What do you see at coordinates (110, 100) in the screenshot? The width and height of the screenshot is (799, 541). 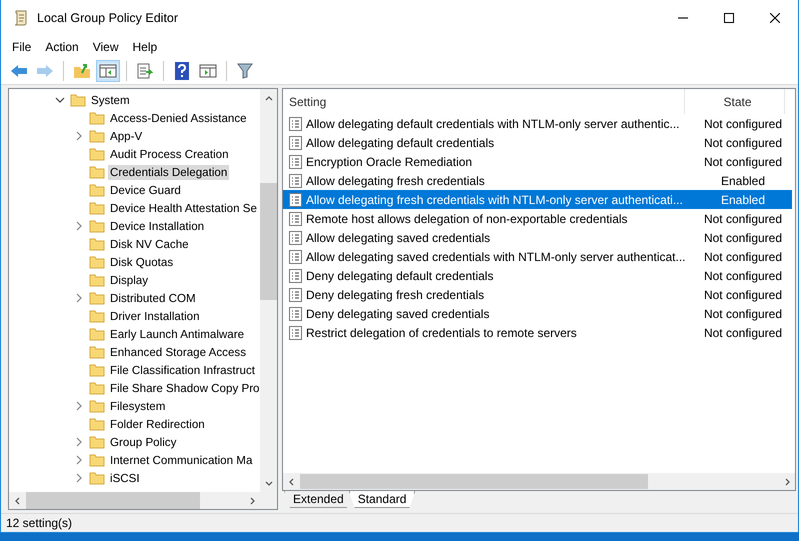 I see `tree-item: System` at bounding box center [110, 100].